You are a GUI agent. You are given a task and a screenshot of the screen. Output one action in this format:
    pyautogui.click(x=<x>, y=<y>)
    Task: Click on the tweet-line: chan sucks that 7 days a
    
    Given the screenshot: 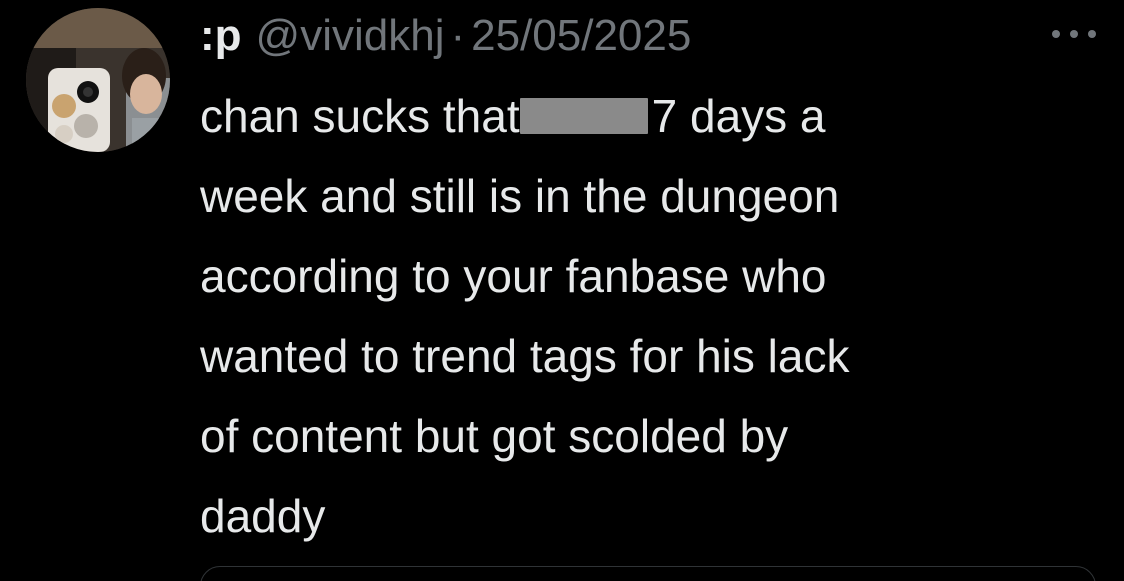 What is the action you would take?
    pyautogui.click(x=650, y=116)
    